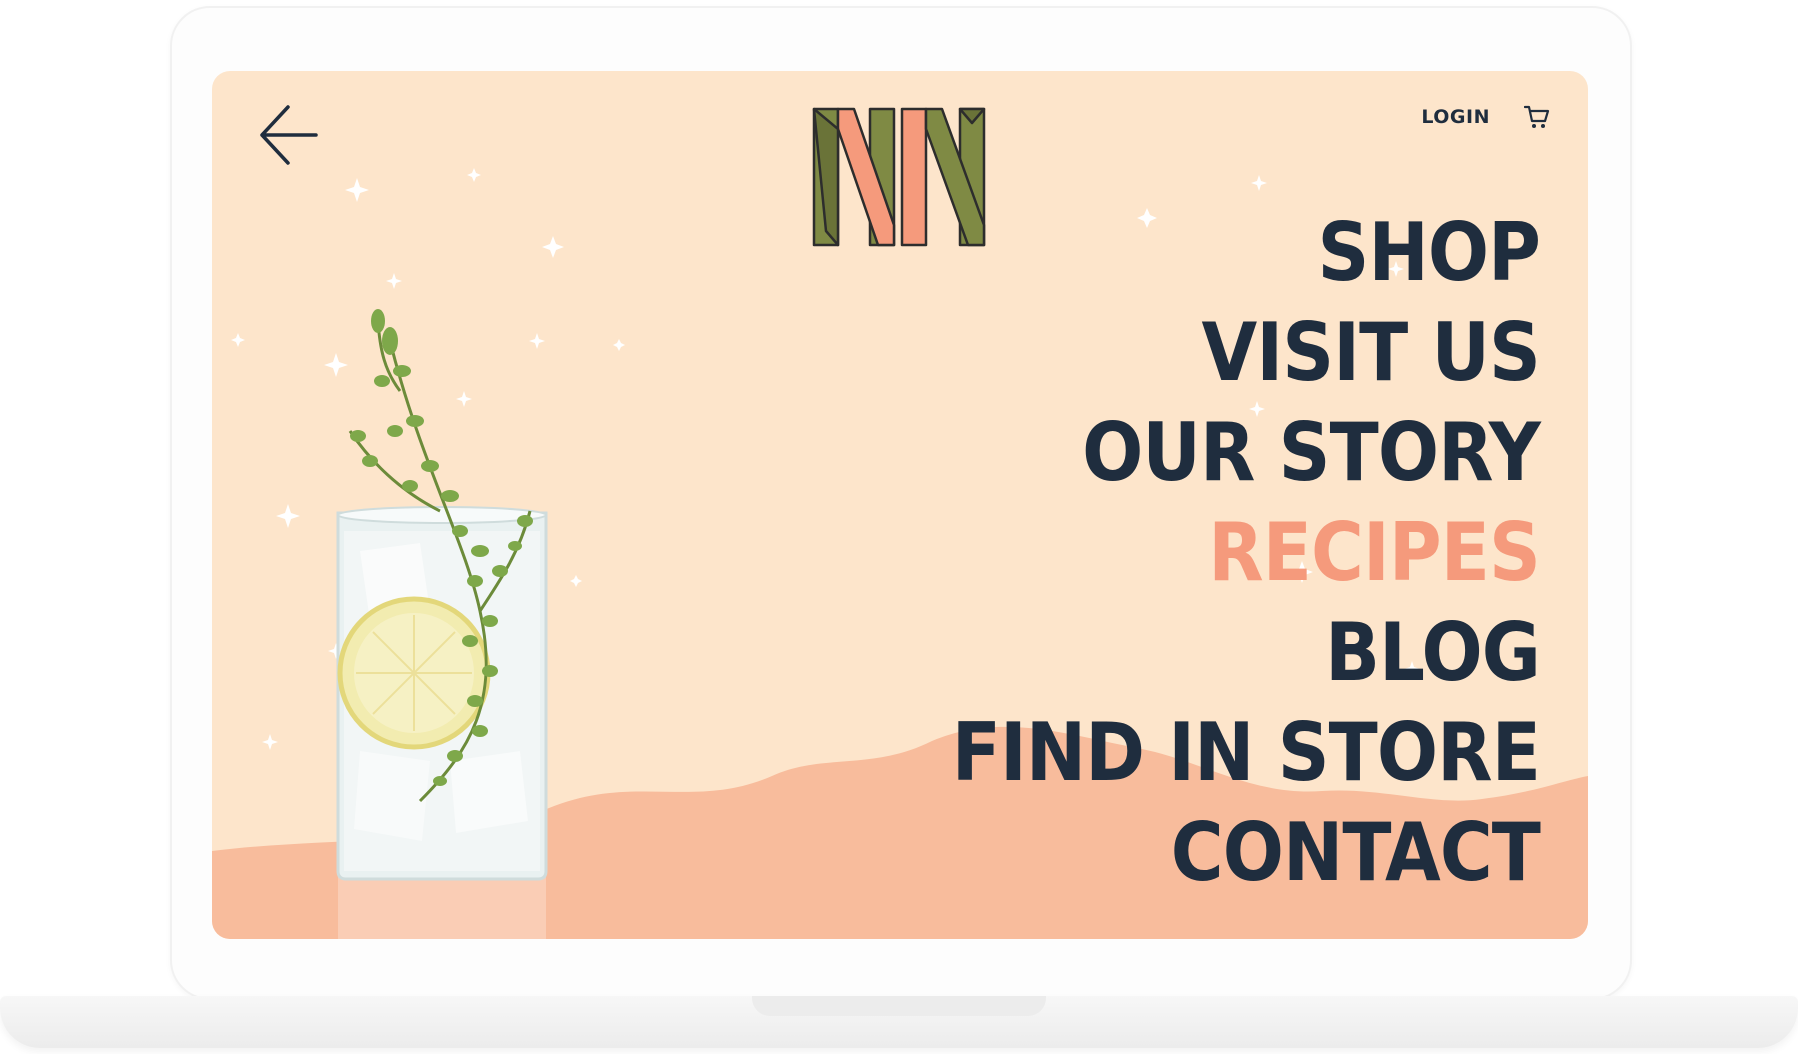 This screenshot has height=1054, width=1798. I want to click on nav-item-visit-us: VISIT US, so click(1216, 353).